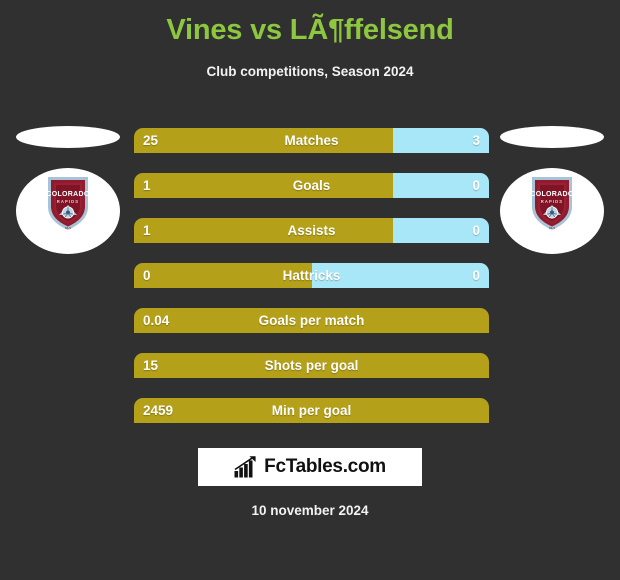 Image resolution: width=620 pixels, height=580 pixels. What do you see at coordinates (552, 137) in the screenshot?
I see `away-panel-pill` at bounding box center [552, 137].